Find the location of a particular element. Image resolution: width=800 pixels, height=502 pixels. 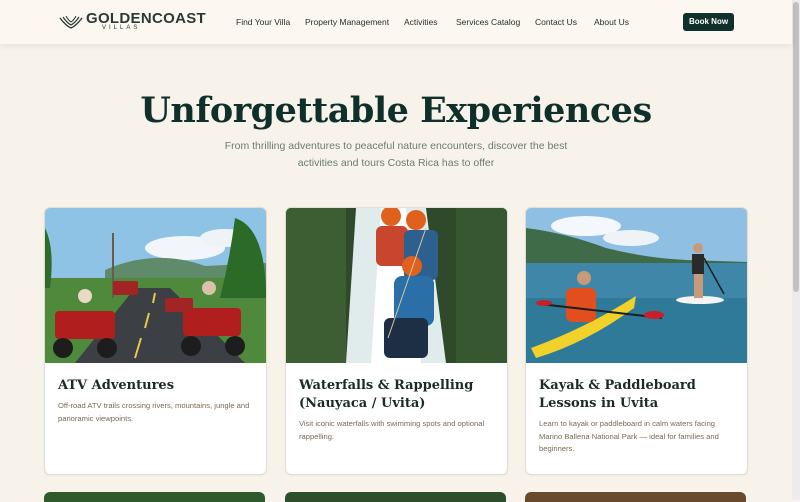

page-title: Unforgettable Experiences is located at coordinates (396, 110).